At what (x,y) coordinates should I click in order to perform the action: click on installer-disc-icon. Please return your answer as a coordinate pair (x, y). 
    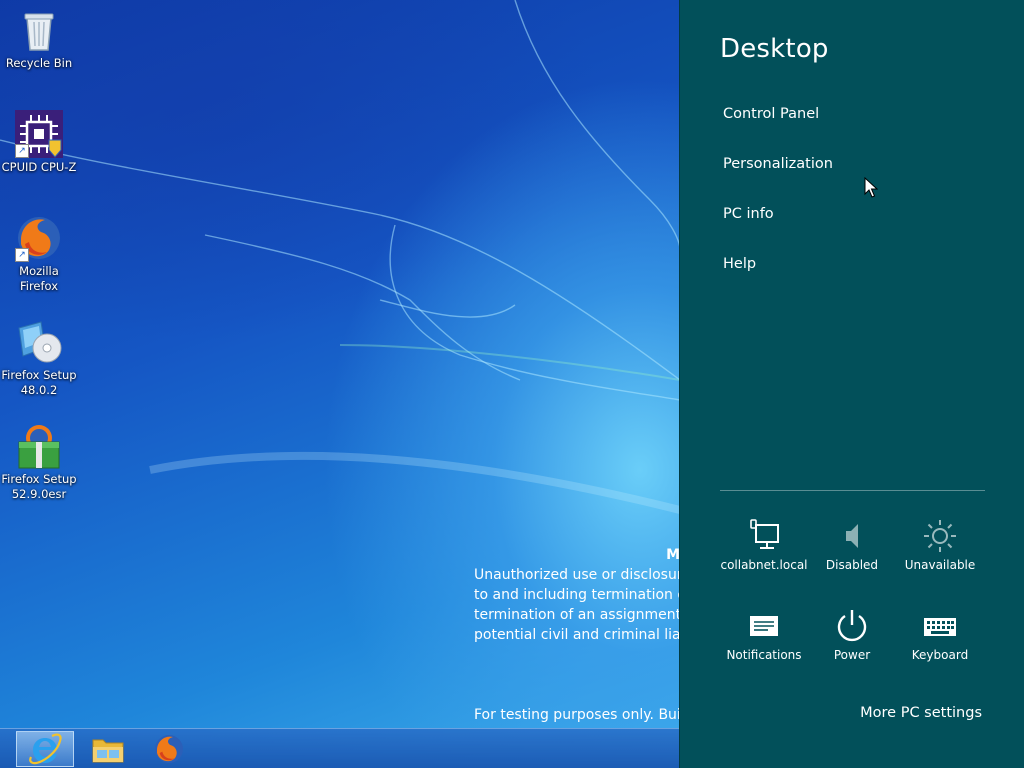
    Looking at the image, I should click on (39, 342).